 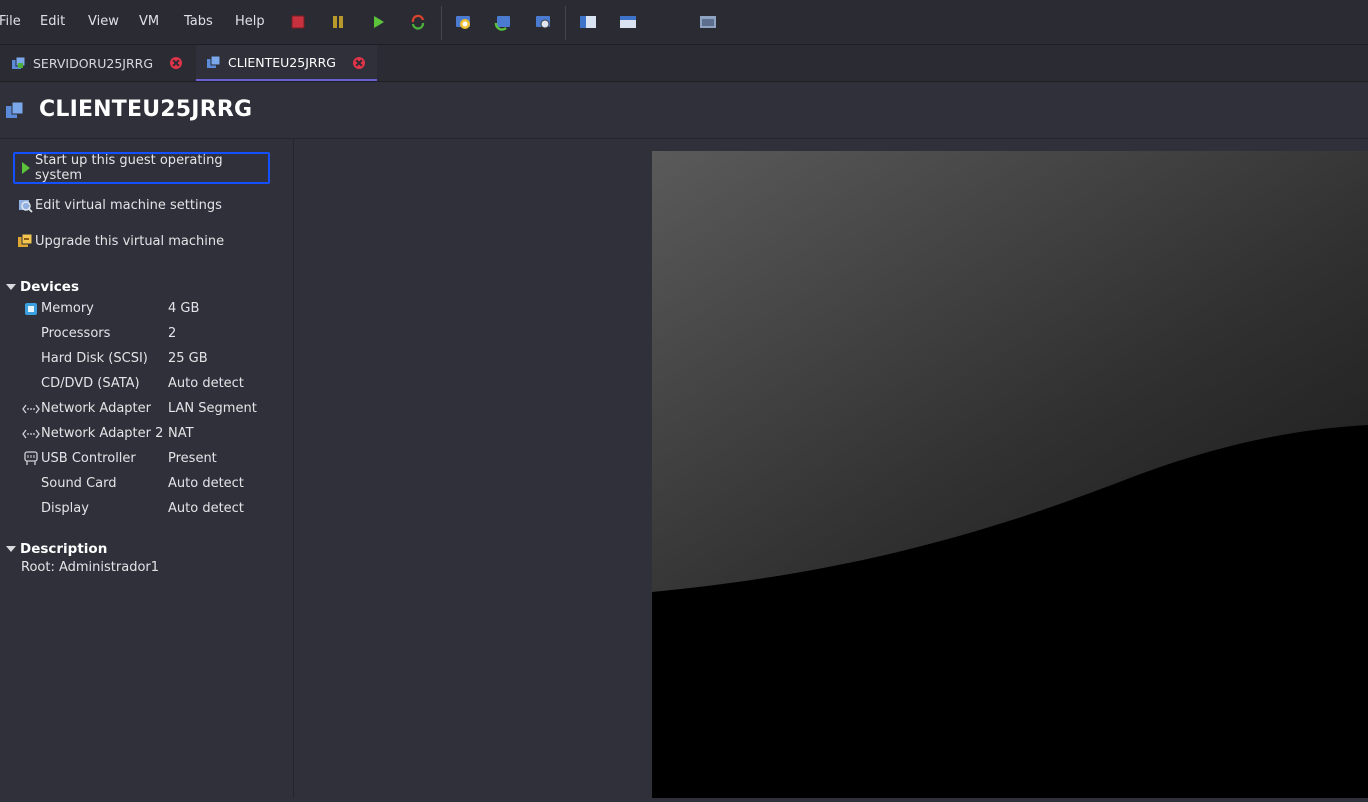 I want to click on play-icon, so click(x=26, y=168).